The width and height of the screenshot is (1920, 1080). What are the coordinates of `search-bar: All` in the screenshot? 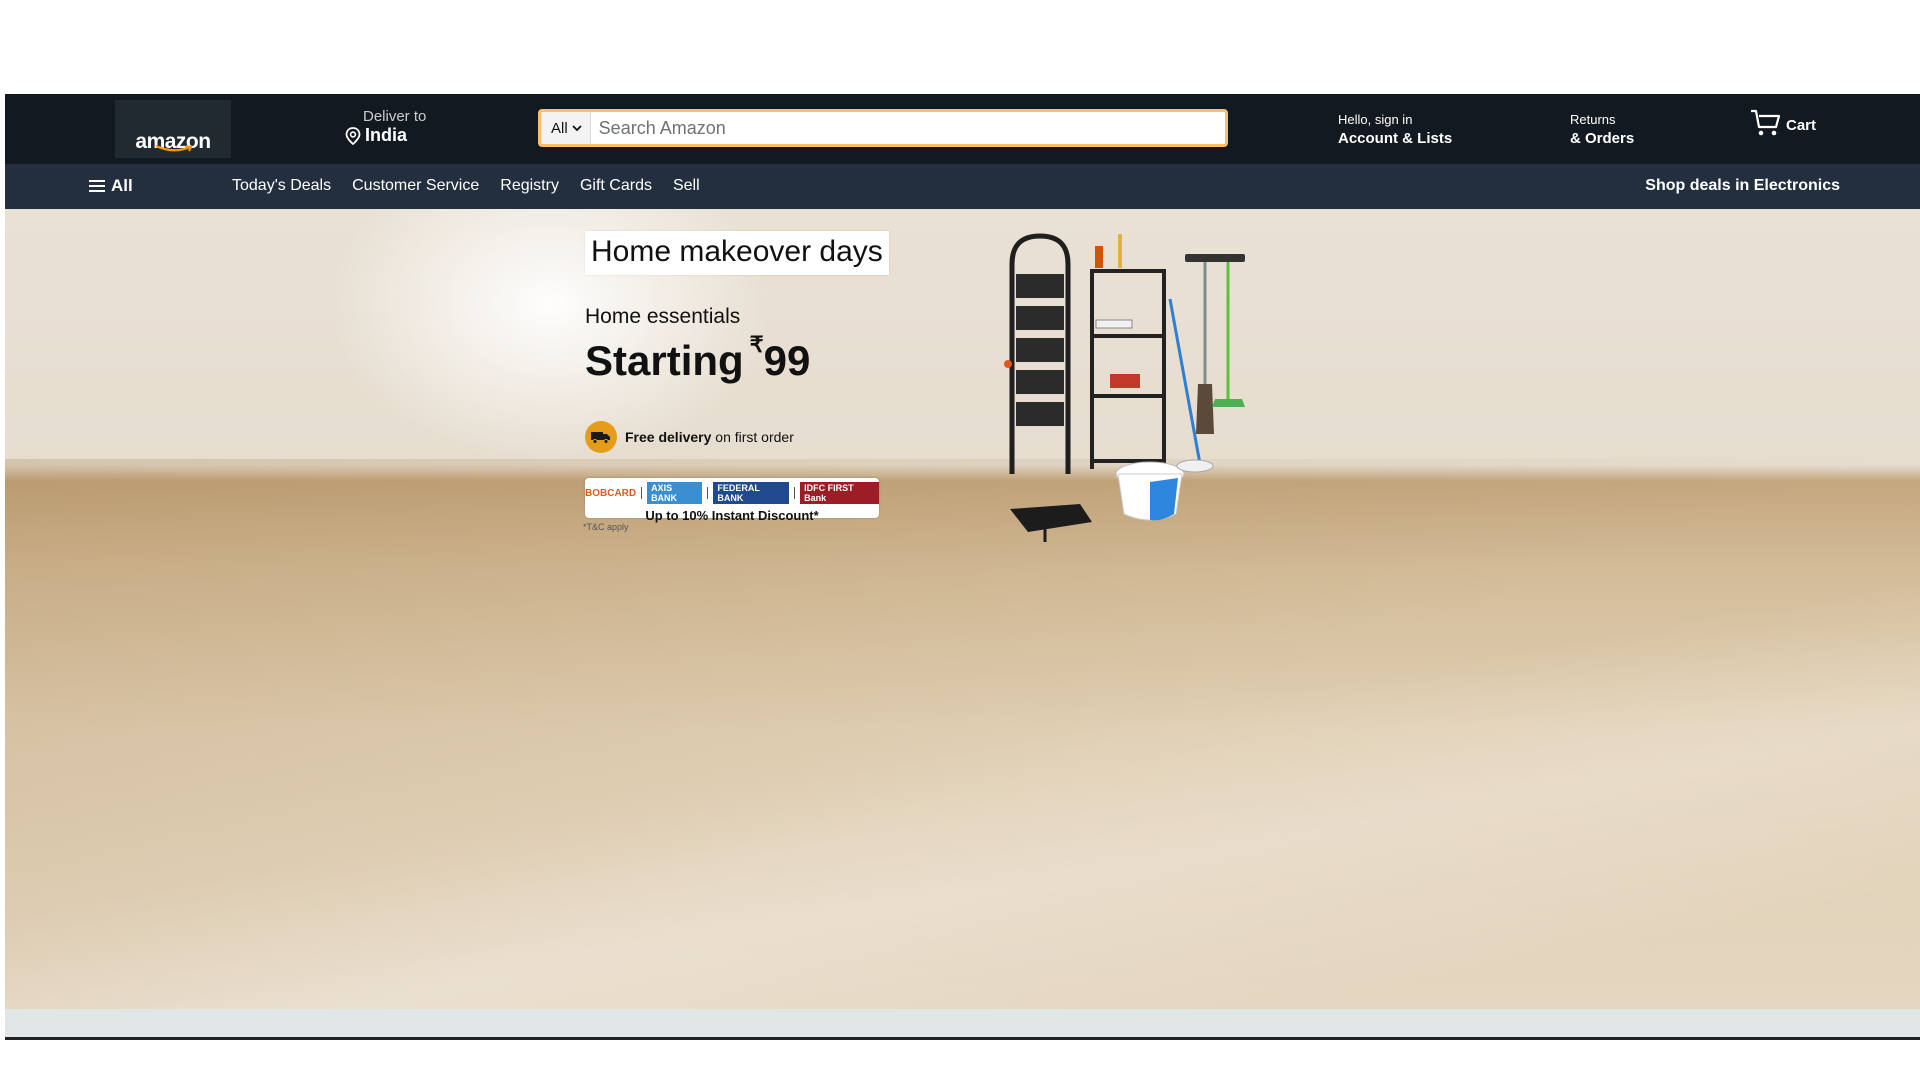 It's located at (883, 128).